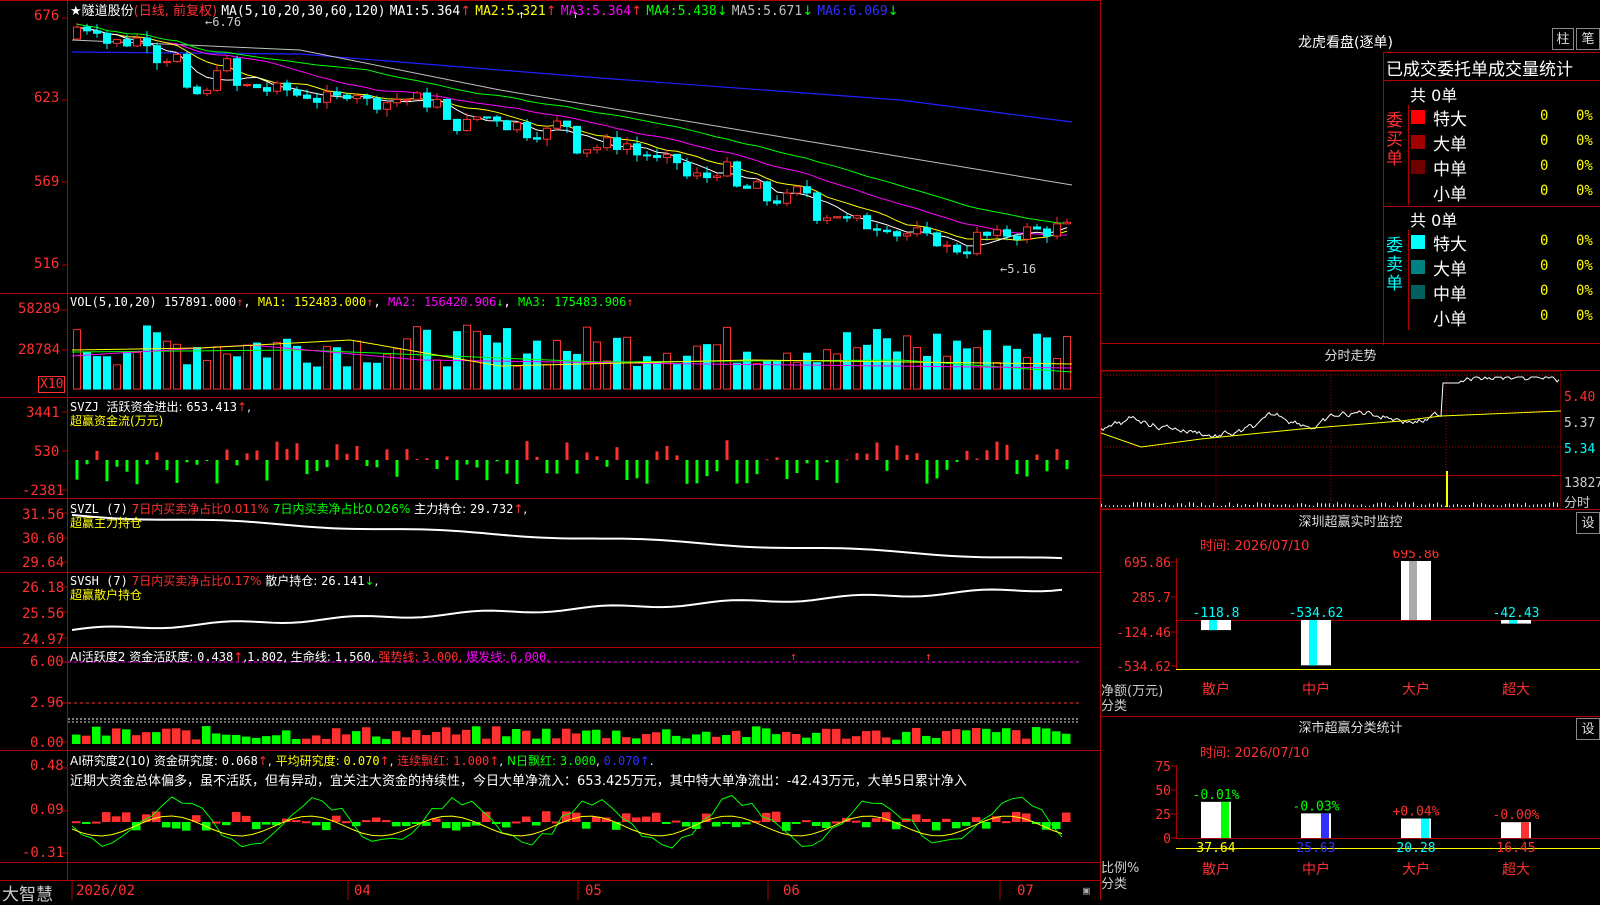  Describe the element at coordinates (1580, 423) in the screenshot. I see `intraday-tick: 5.37` at that location.